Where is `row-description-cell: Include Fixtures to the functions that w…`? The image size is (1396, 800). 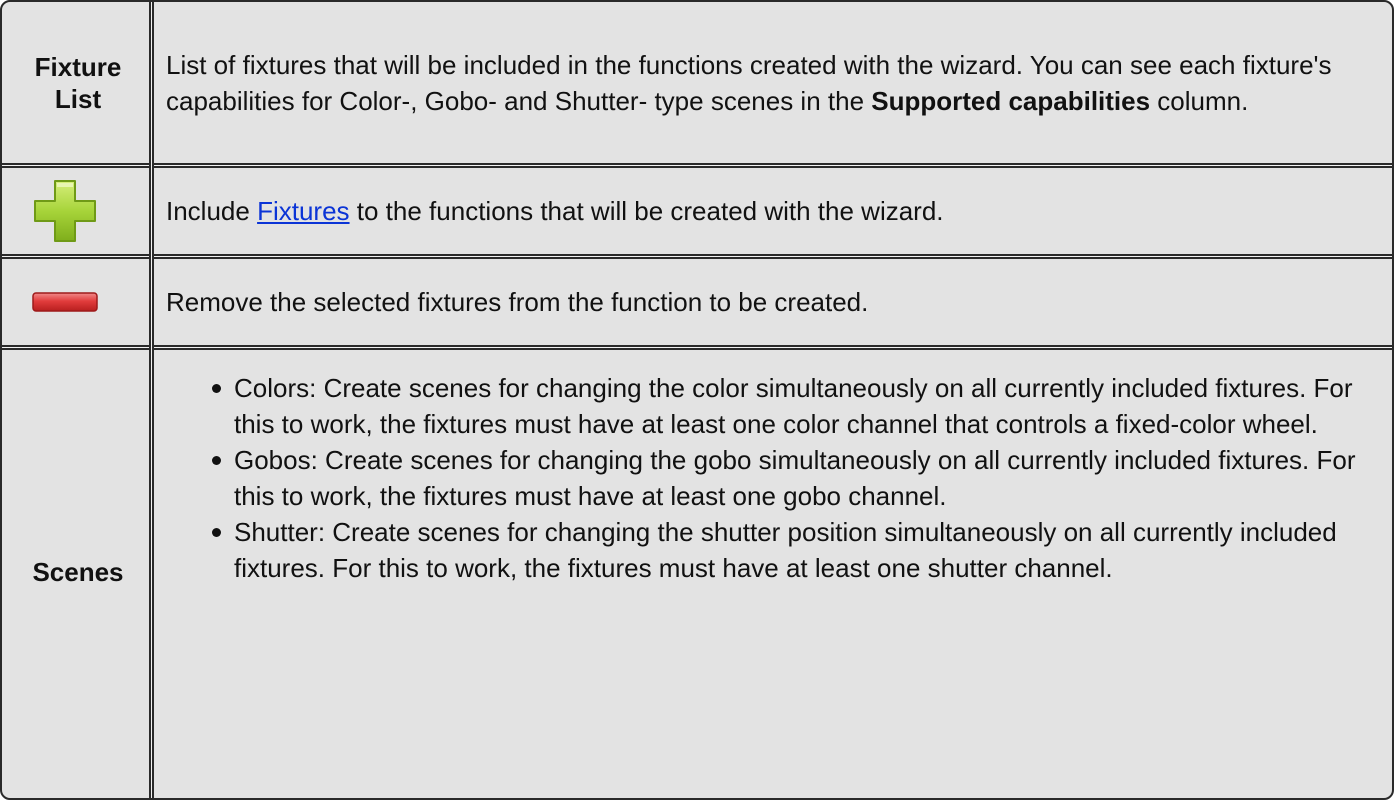 row-description-cell: Include Fixtures to the functions that w… is located at coordinates (773, 211).